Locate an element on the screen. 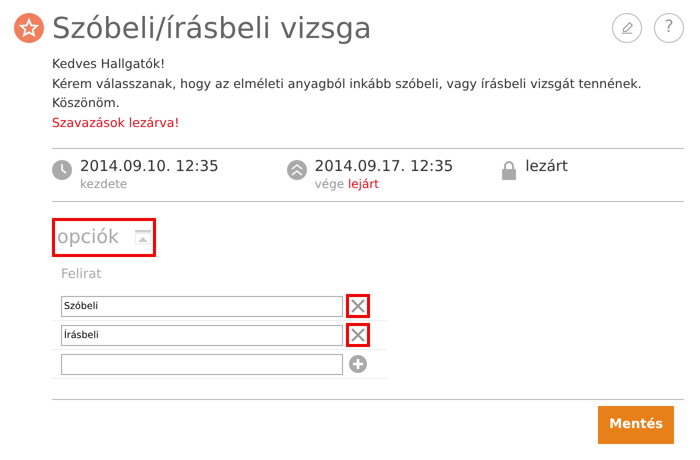 The image size is (700, 460). pencil-icon is located at coordinates (627, 28).